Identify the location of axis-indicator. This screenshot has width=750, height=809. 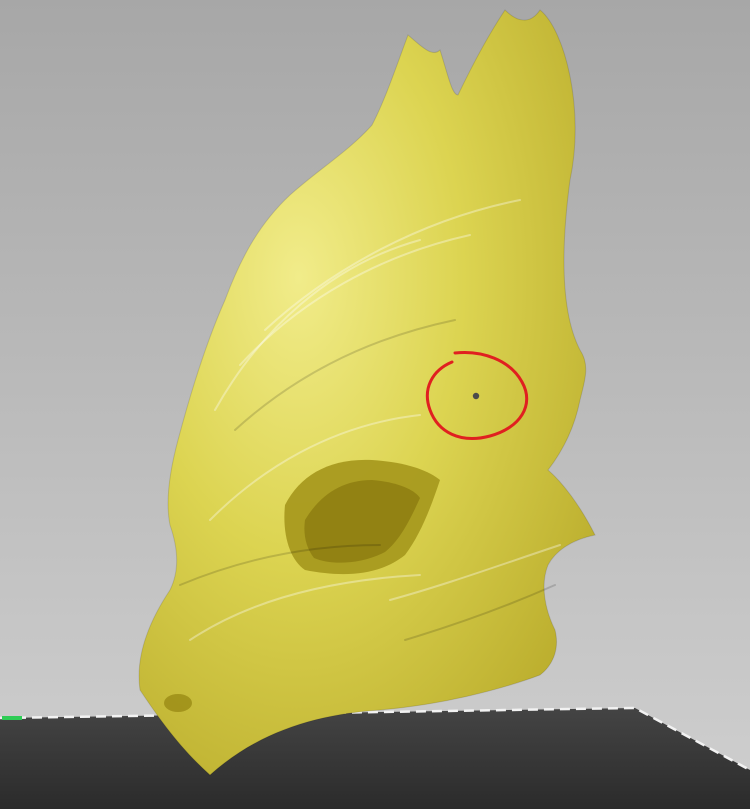
(12, 718).